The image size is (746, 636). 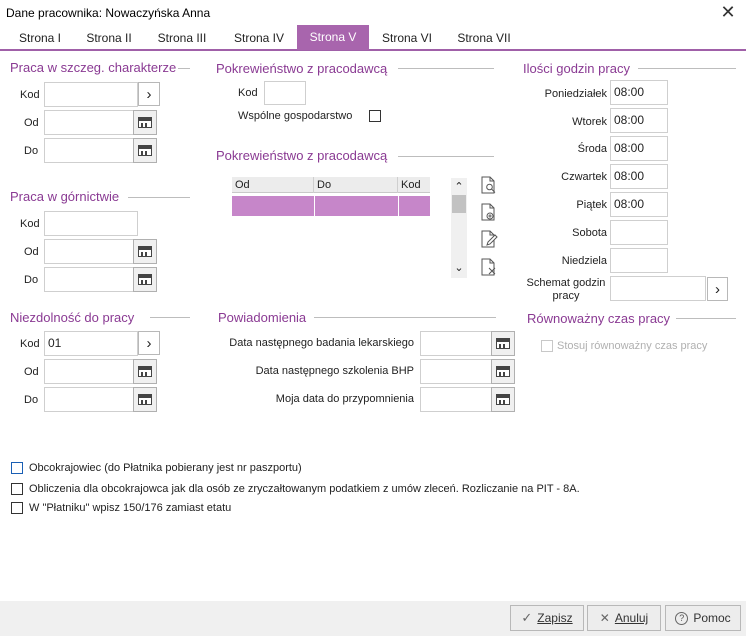 What do you see at coordinates (17, 468) in the screenshot?
I see `obcokrajowiec-checkbox` at bounding box center [17, 468].